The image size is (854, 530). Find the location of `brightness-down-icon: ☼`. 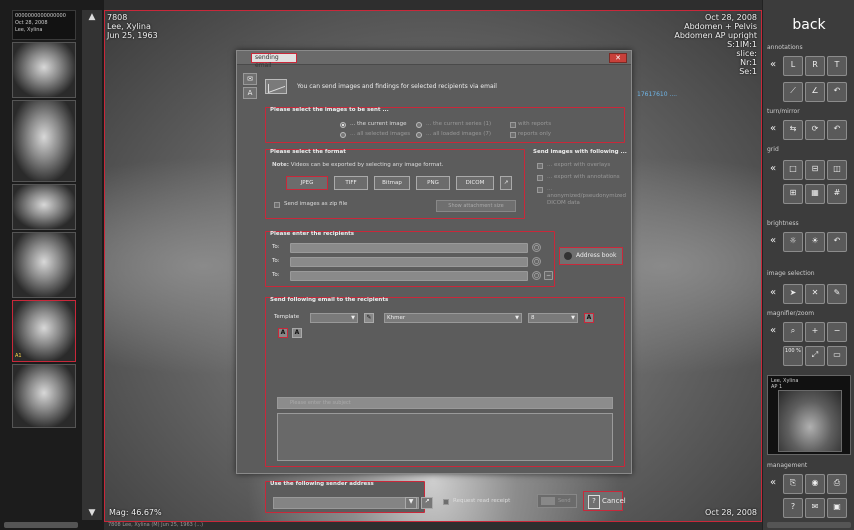

brightness-down-icon: ☼ is located at coordinates (793, 242).